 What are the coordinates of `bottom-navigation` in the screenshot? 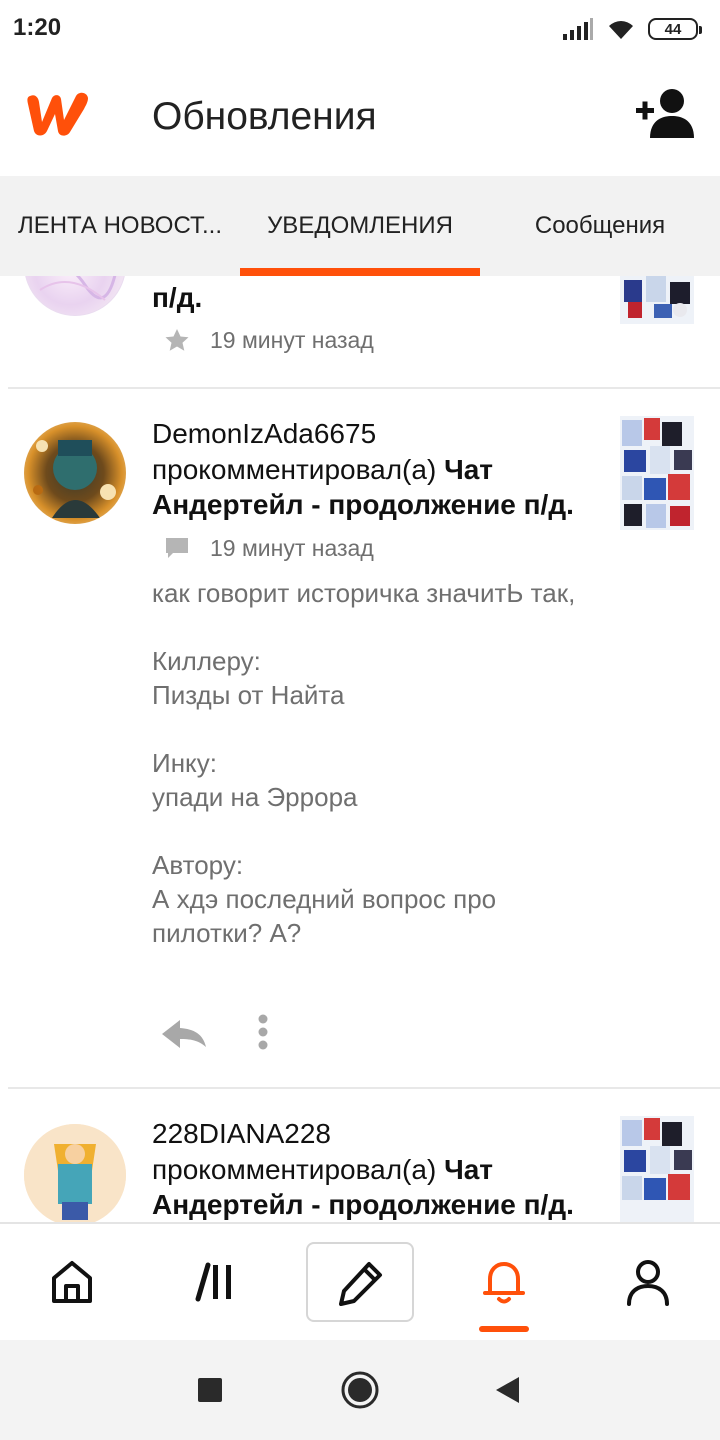 It's located at (360, 1281).